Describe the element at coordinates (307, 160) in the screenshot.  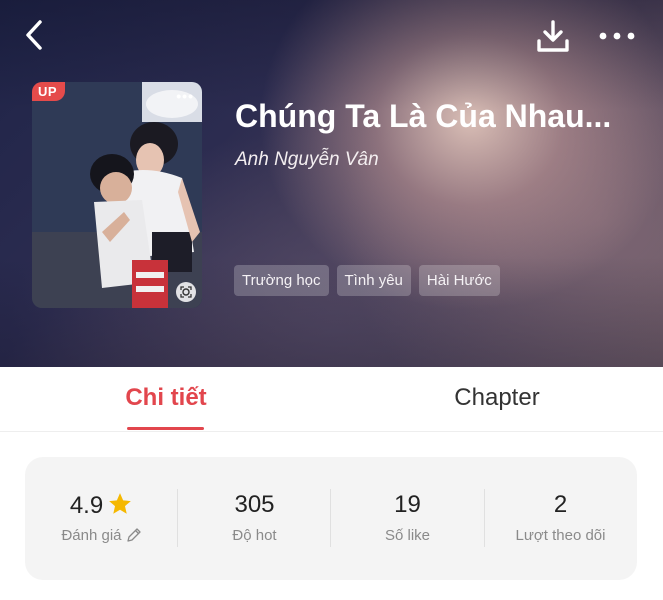
I see `book-author: Anh Nguyễn Vân` at that location.